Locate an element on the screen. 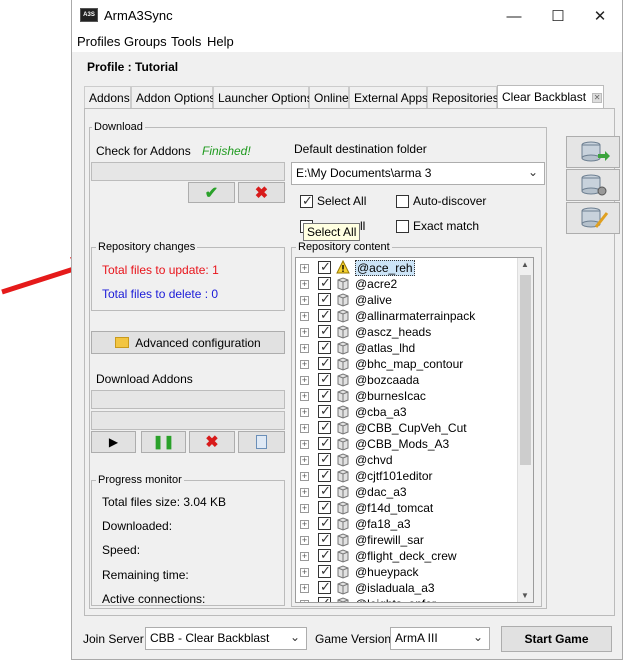  tree-row: + @CBB_Mods_A3 is located at coordinates (408, 443).